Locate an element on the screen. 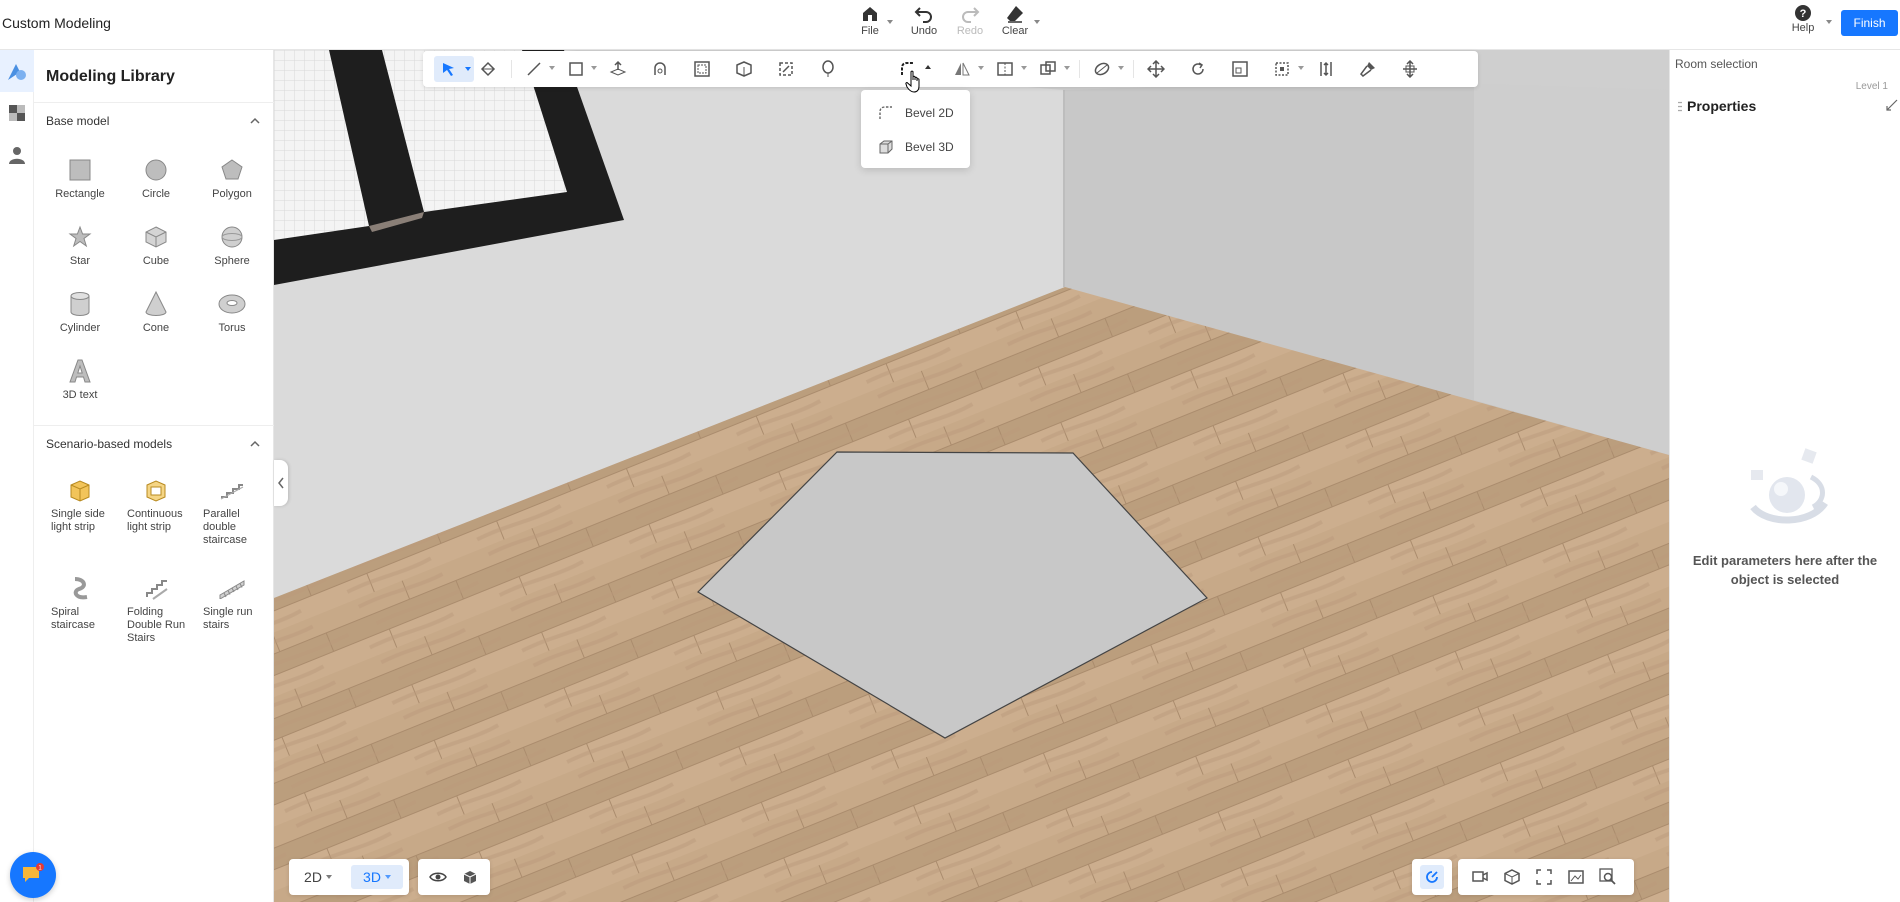 This screenshot has width=1900, height=902. model-single-run-stairs: Single run stairs is located at coordinates (232, 617).